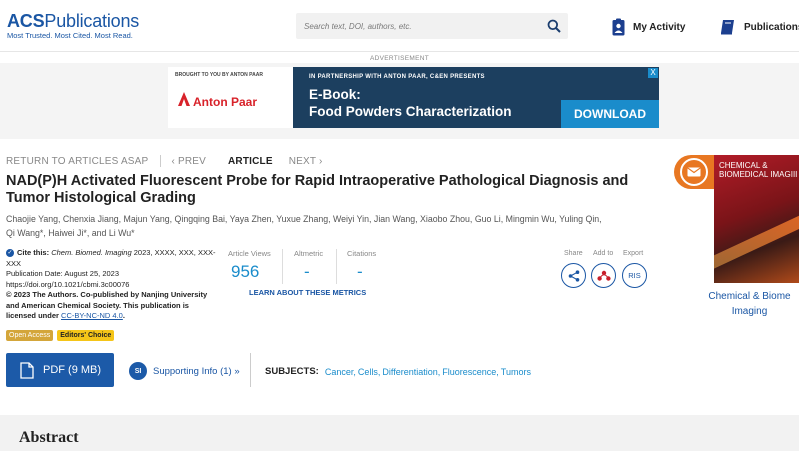  I want to click on doi-link: https://doi.org/10.1021/cbmi.3c00076, so click(111, 285).